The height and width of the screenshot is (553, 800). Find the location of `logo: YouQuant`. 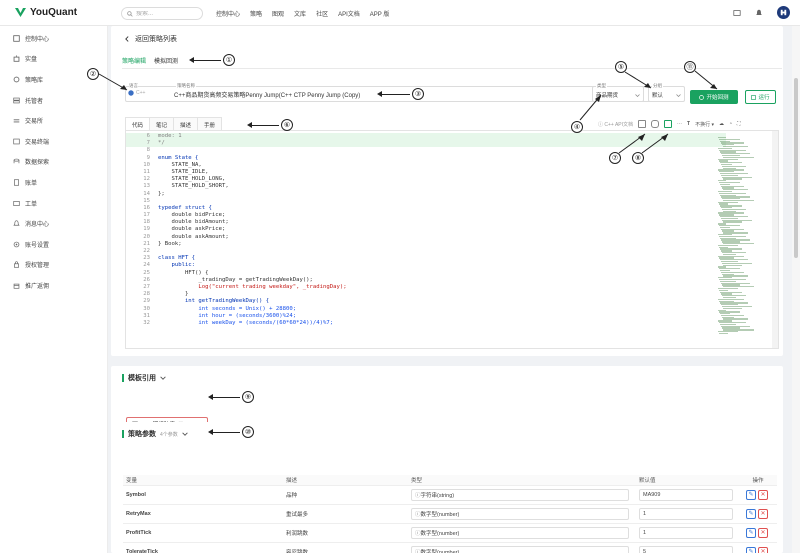

logo: YouQuant is located at coordinates (45, 12).